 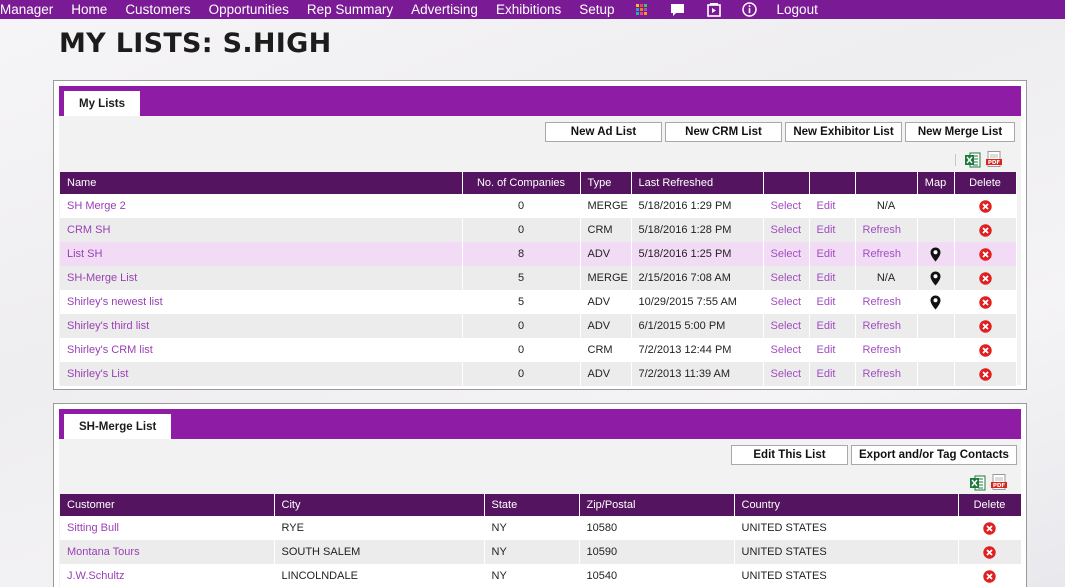 I want to click on new-exhibitor-list-button: New Exhibitor List, so click(x=843, y=132).